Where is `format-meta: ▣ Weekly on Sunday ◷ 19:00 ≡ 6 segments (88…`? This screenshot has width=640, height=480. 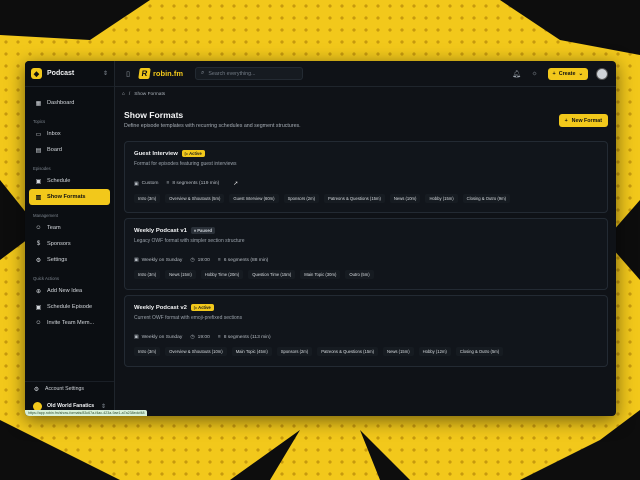 format-meta: ▣ Weekly on Sunday ◷ 19:00 ≡ 6 segments (88… is located at coordinates (366, 260).